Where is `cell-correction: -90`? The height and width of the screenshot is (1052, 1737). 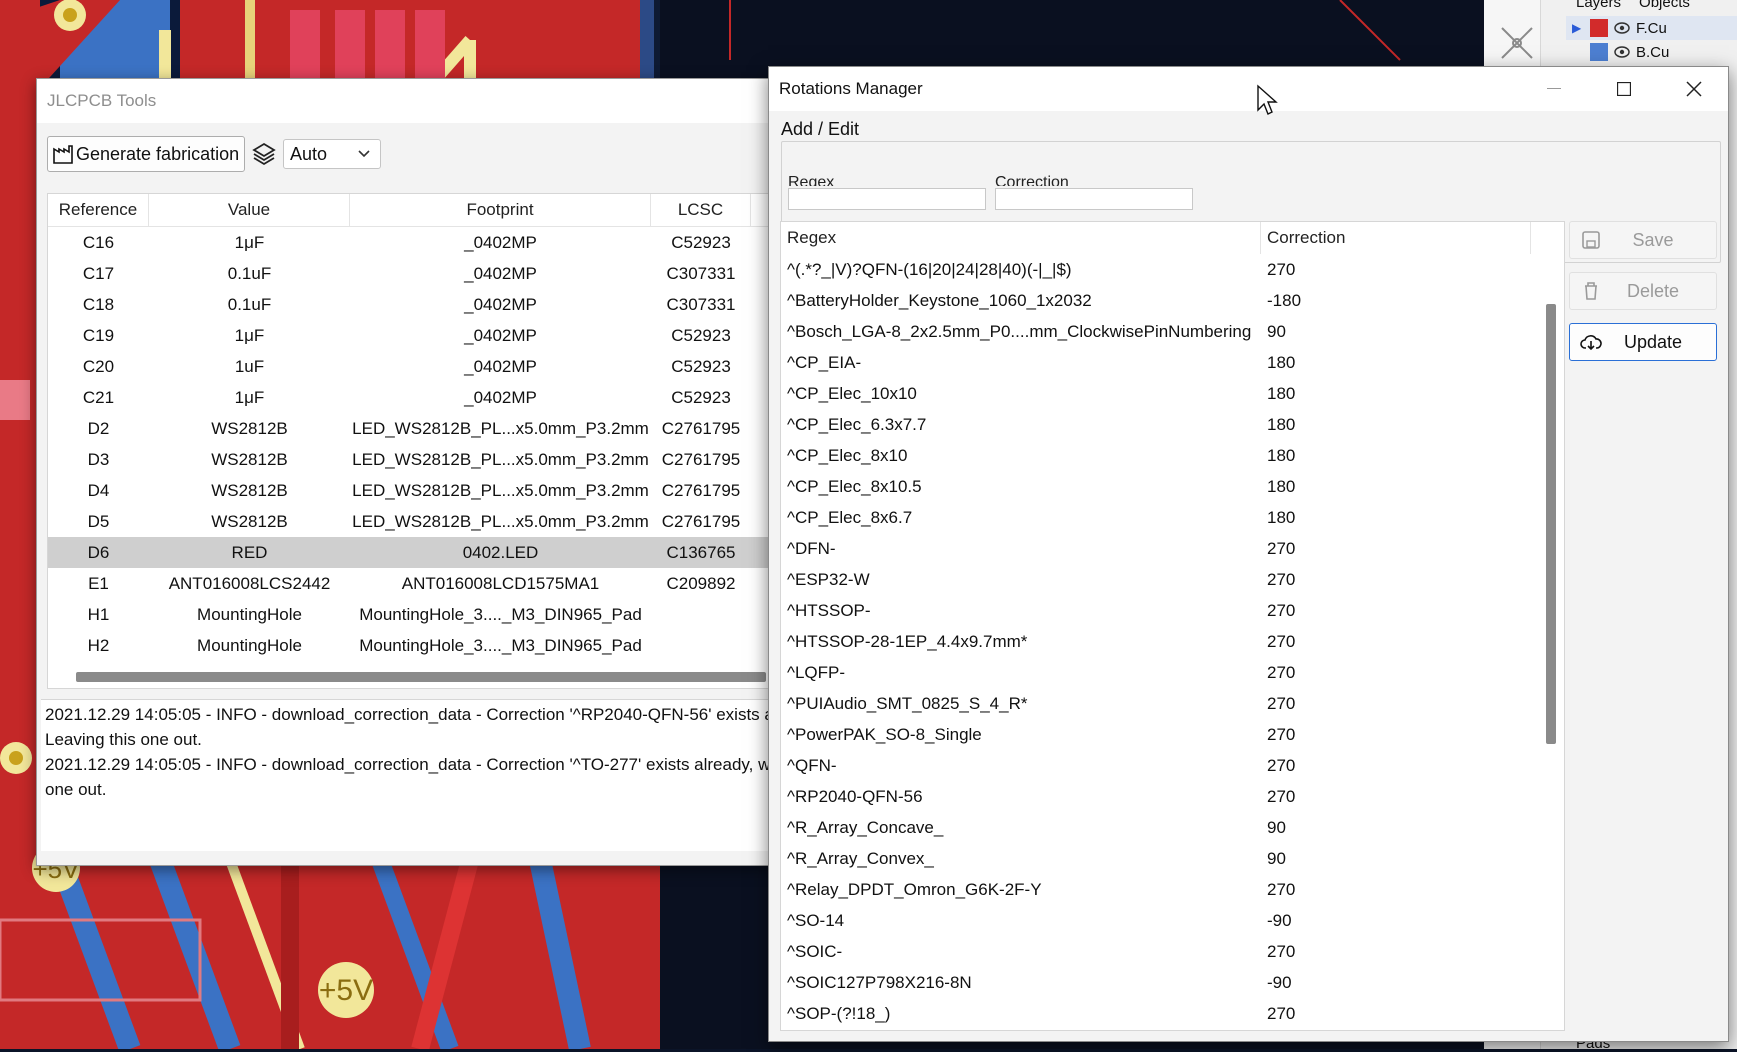 cell-correction: -90 is located at coordinates (1279, 982).